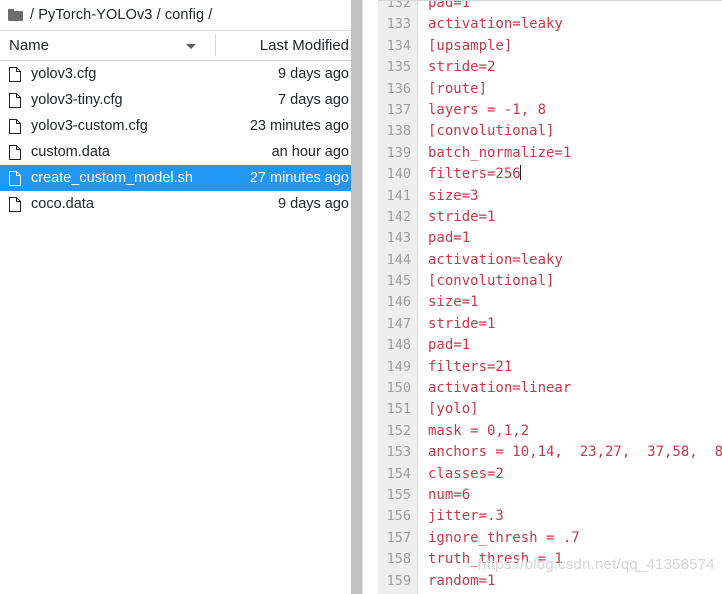 Image resolution: width=722 pixels, height=594 pixels. Describe the element at coordinates (313, 74) in the screenshot. I see `file-modified: 9 days ago` at that location.